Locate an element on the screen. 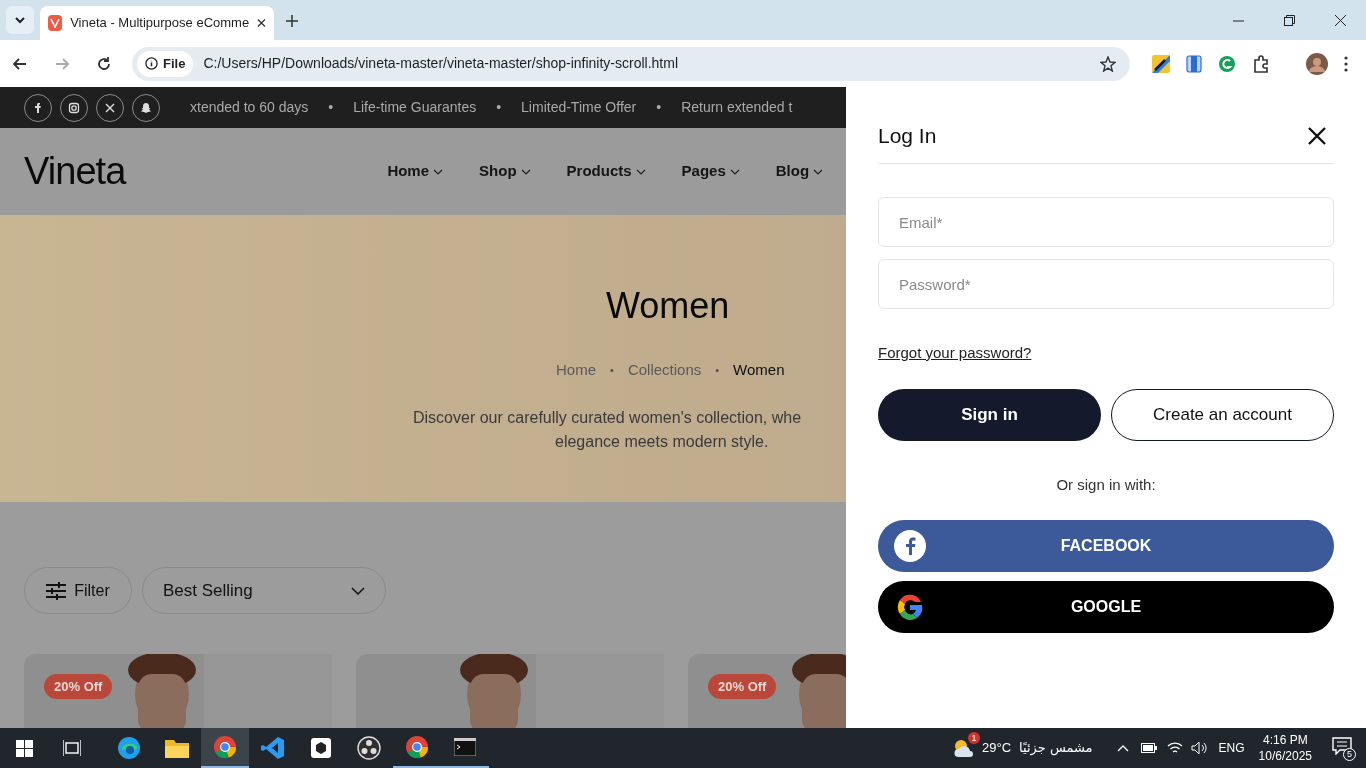 The image size is (1366, 768). nav-link: Home is located at coordinates (415, 171).